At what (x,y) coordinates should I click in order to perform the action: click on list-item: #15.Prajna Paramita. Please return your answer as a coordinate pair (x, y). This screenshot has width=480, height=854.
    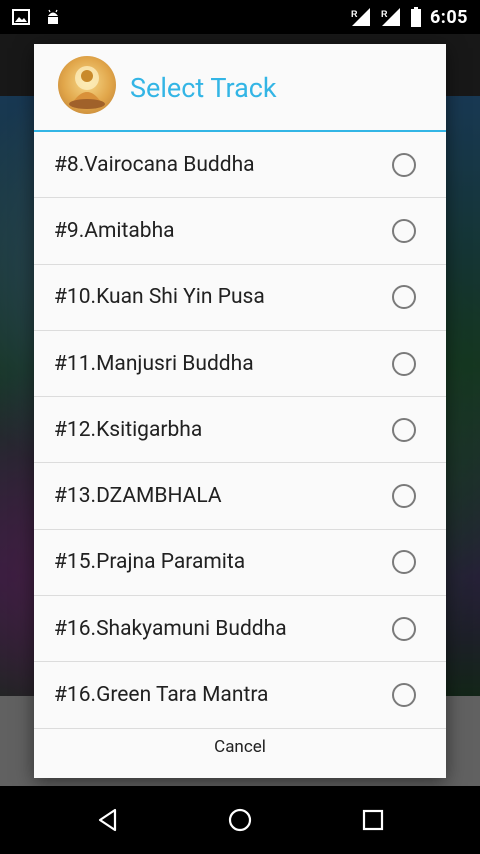
    Looking at the image, I should click on (240, 563).